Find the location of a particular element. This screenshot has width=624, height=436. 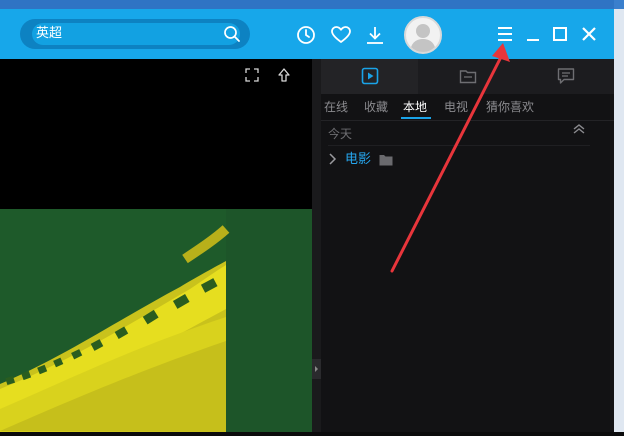

tab-playlist is located at coordinates (369, 76).